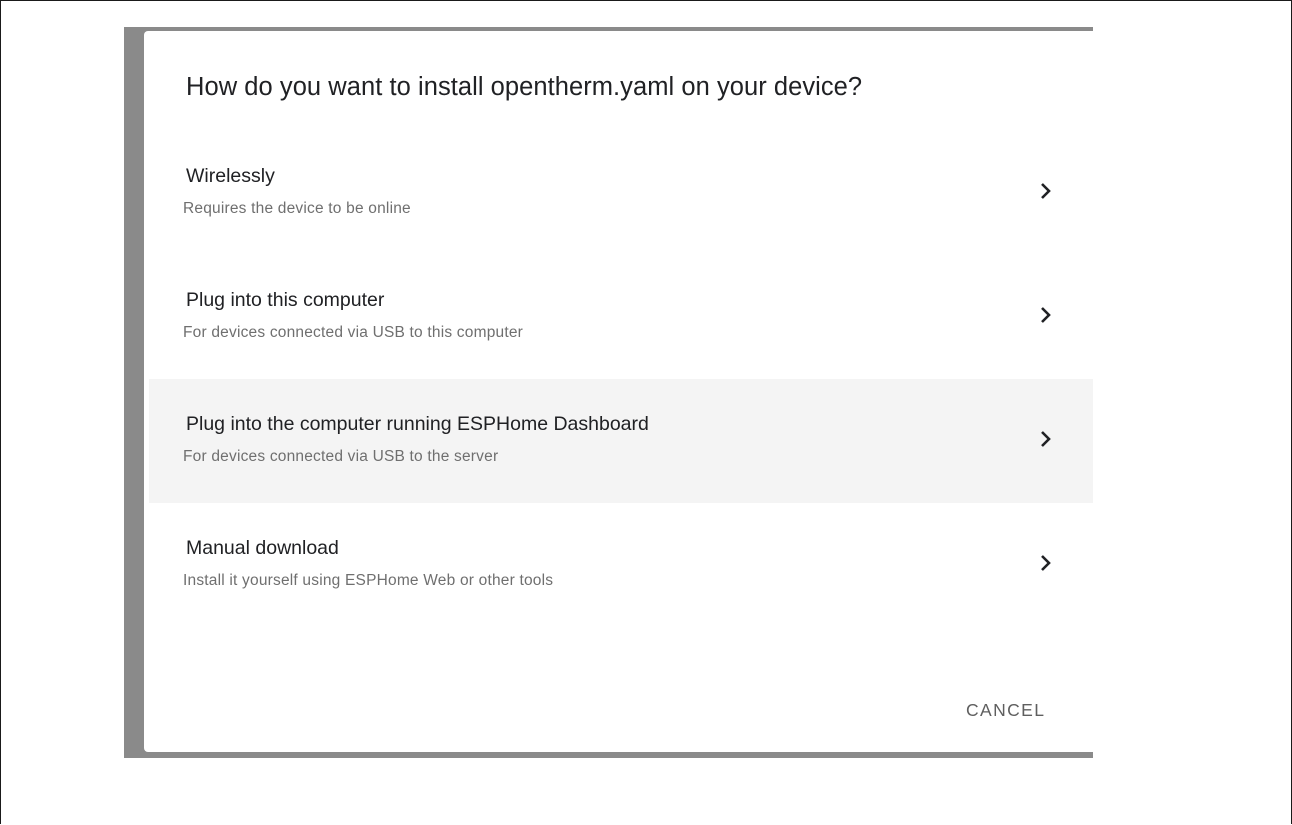  What do you see at coordinates (1005, 710) in the screenshot?
I see `cancel-button: CANCEL` at bounding box center [1005, 710].